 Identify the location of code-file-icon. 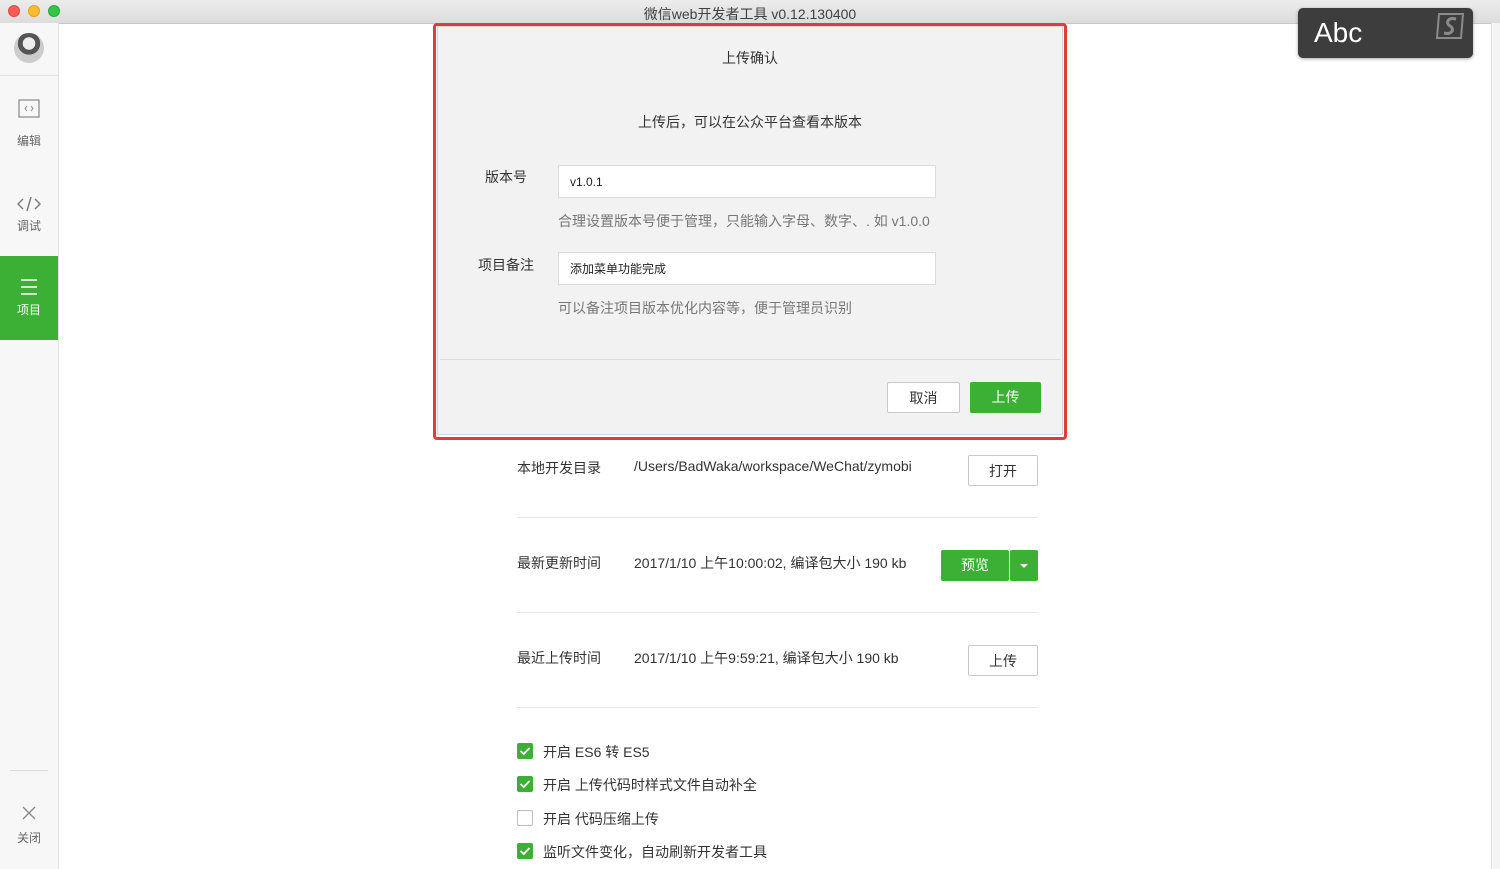
(29, 108).